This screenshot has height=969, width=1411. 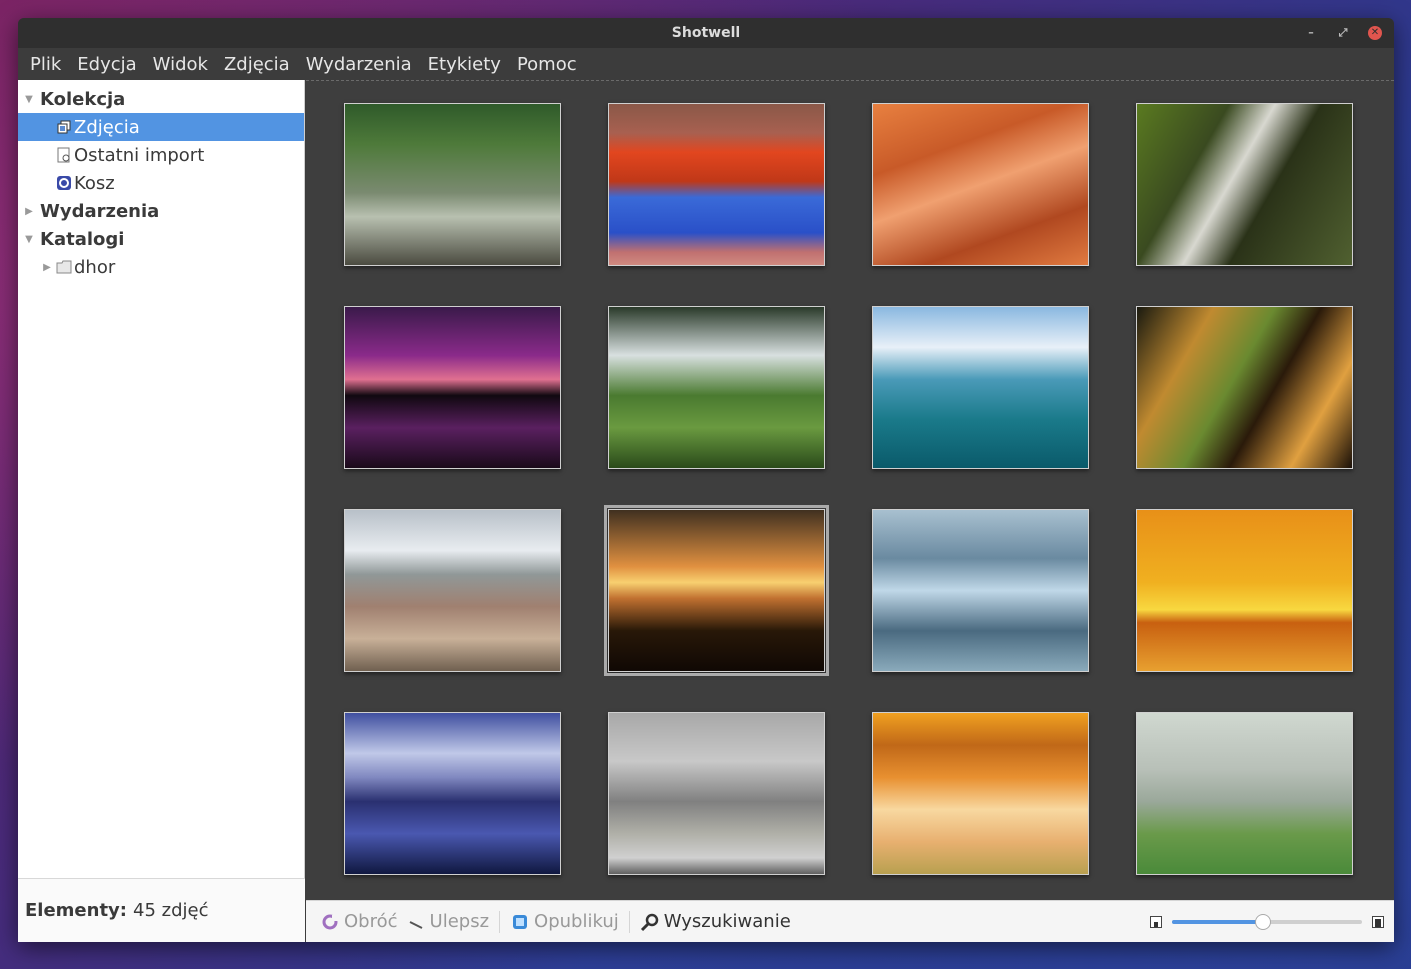 What do you see at coordinates (980, 793) in the screenshot?
I see `photo-thumbnail-golden-mist-hills` at bounding box center [980, 793].